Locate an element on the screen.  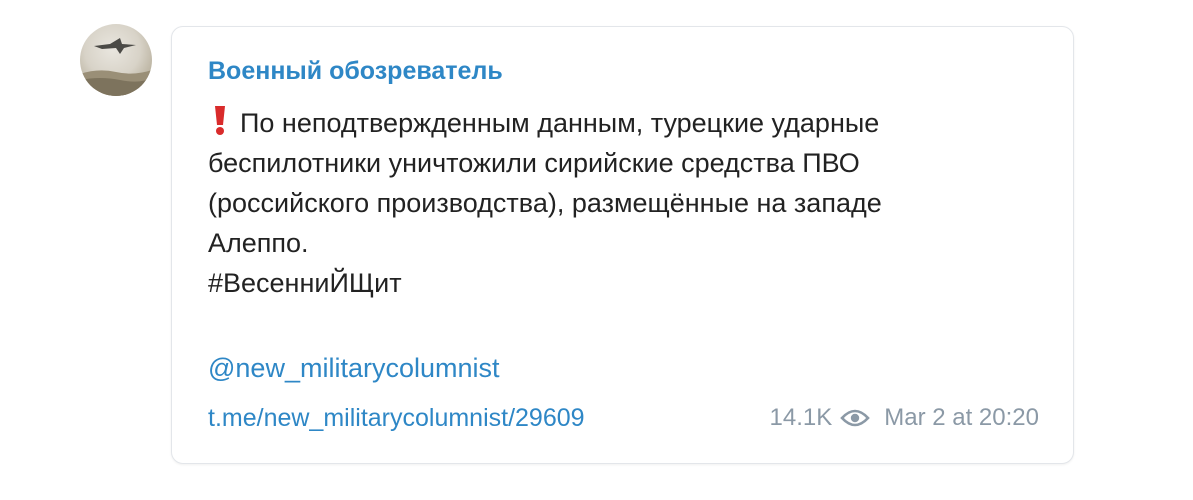
channel-avatar is located at coordinates (116, 60).